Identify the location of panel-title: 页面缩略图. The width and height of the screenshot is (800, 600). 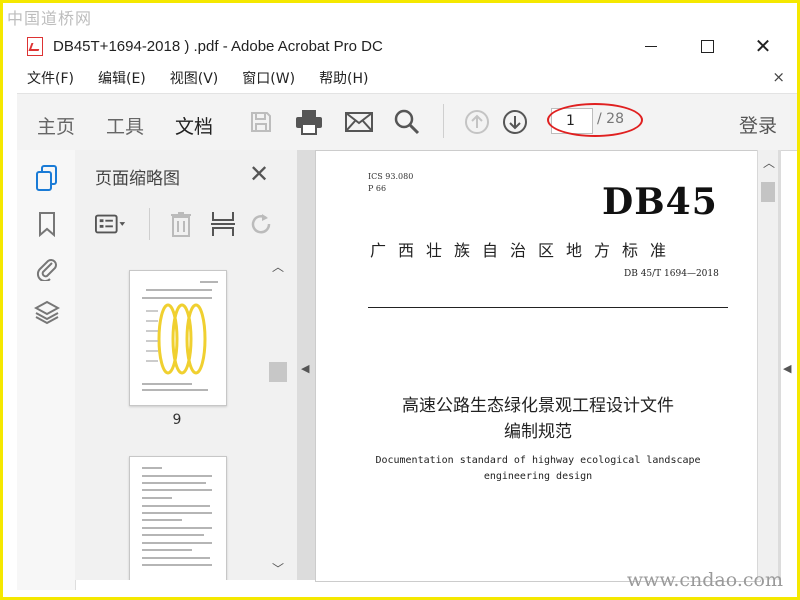
(137, 179).